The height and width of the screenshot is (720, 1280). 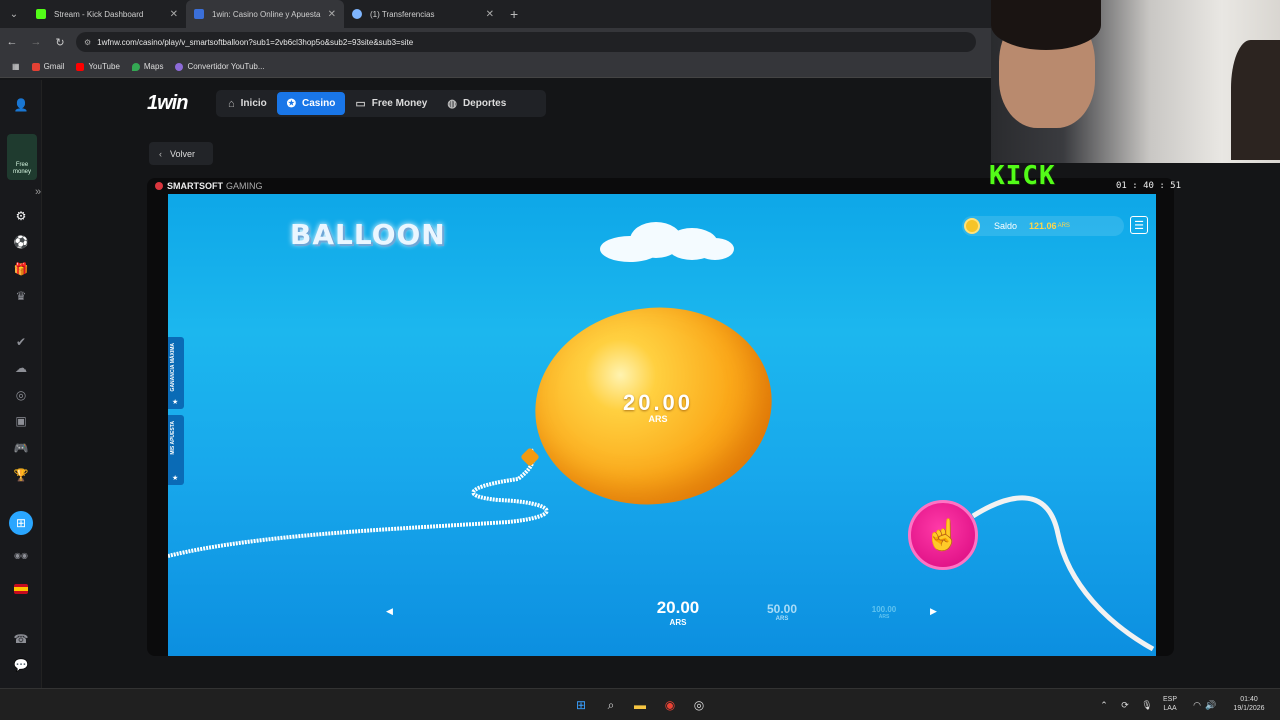 I want to click on bet-option-50: 50.00 ARS, so click(x=782, y=612).